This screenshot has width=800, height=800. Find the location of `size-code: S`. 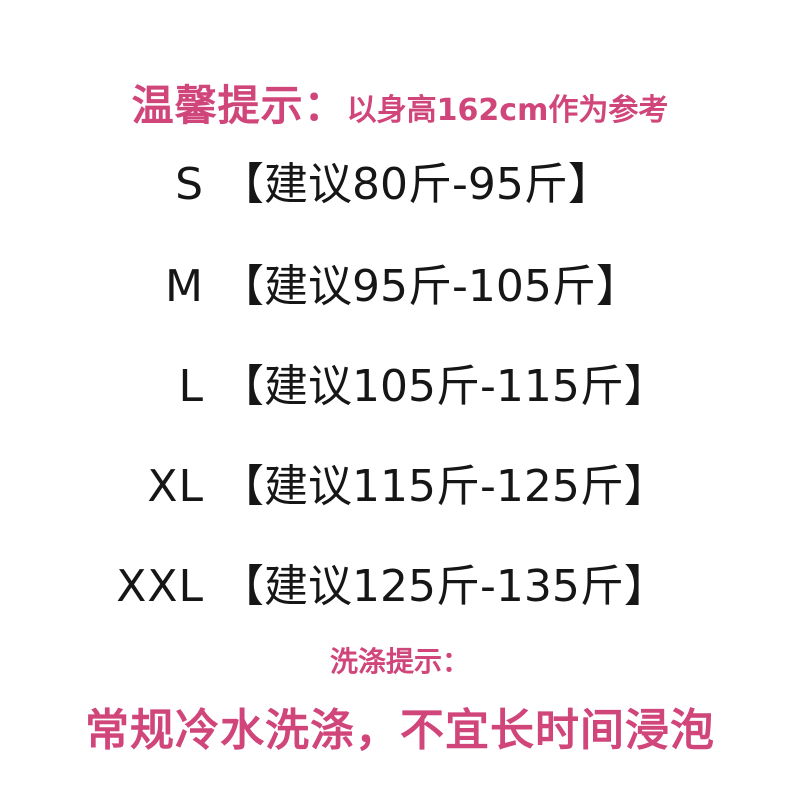

size-code: S is located at coordinates (189, 184).